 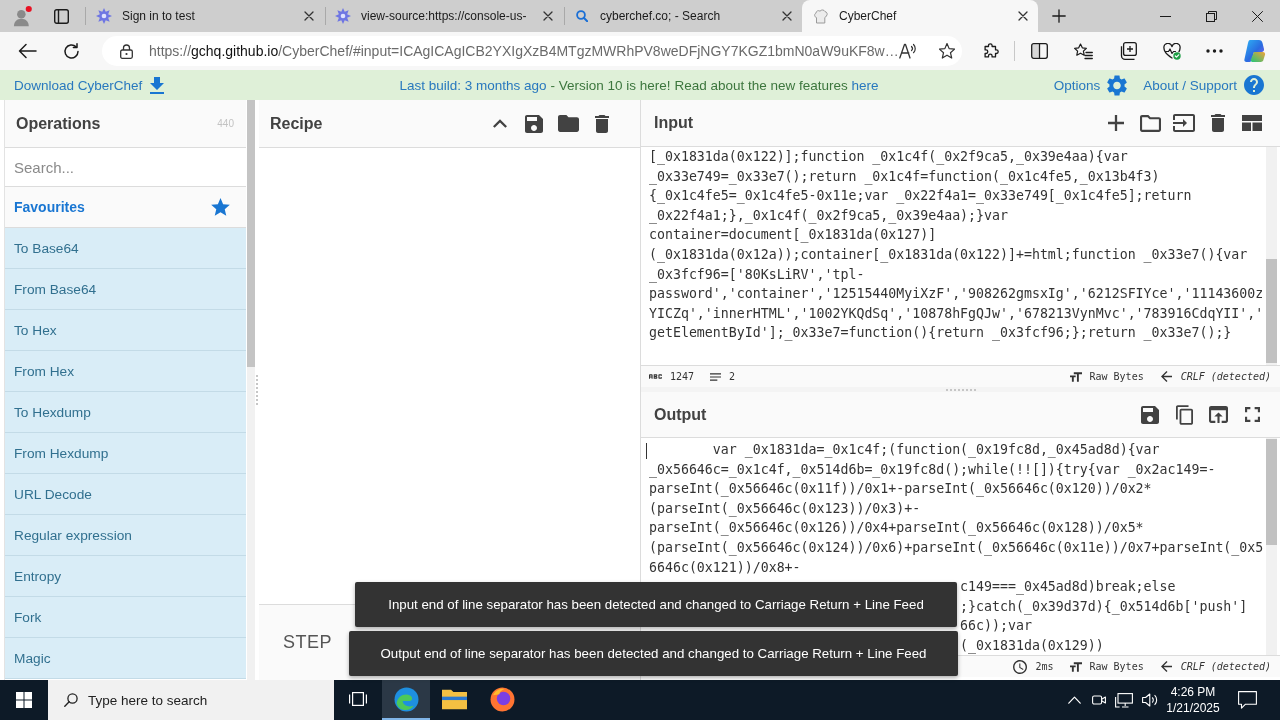 I want to click on more-icon, so click(x=1214, y=51).